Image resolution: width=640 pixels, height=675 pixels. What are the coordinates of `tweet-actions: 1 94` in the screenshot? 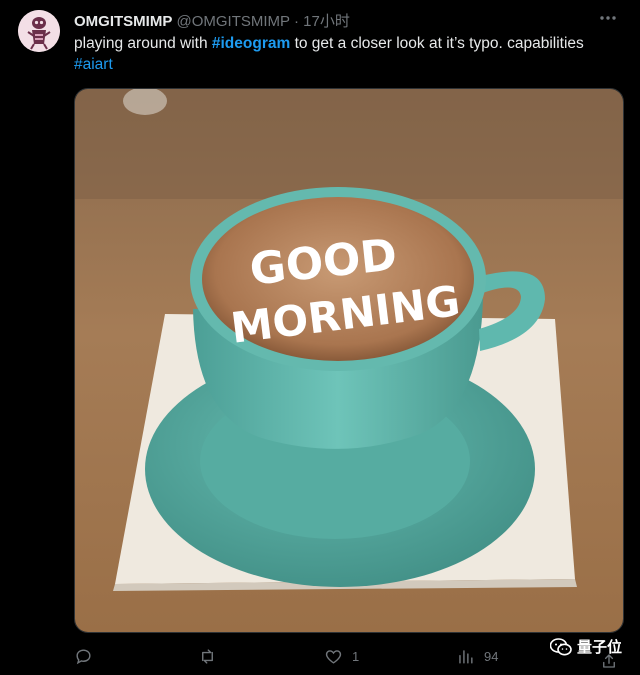 It's located at (352, 656).